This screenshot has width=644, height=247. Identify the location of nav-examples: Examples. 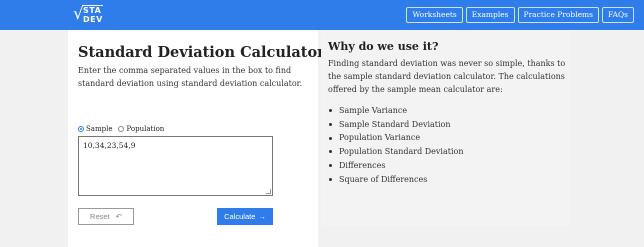
(490, 15).